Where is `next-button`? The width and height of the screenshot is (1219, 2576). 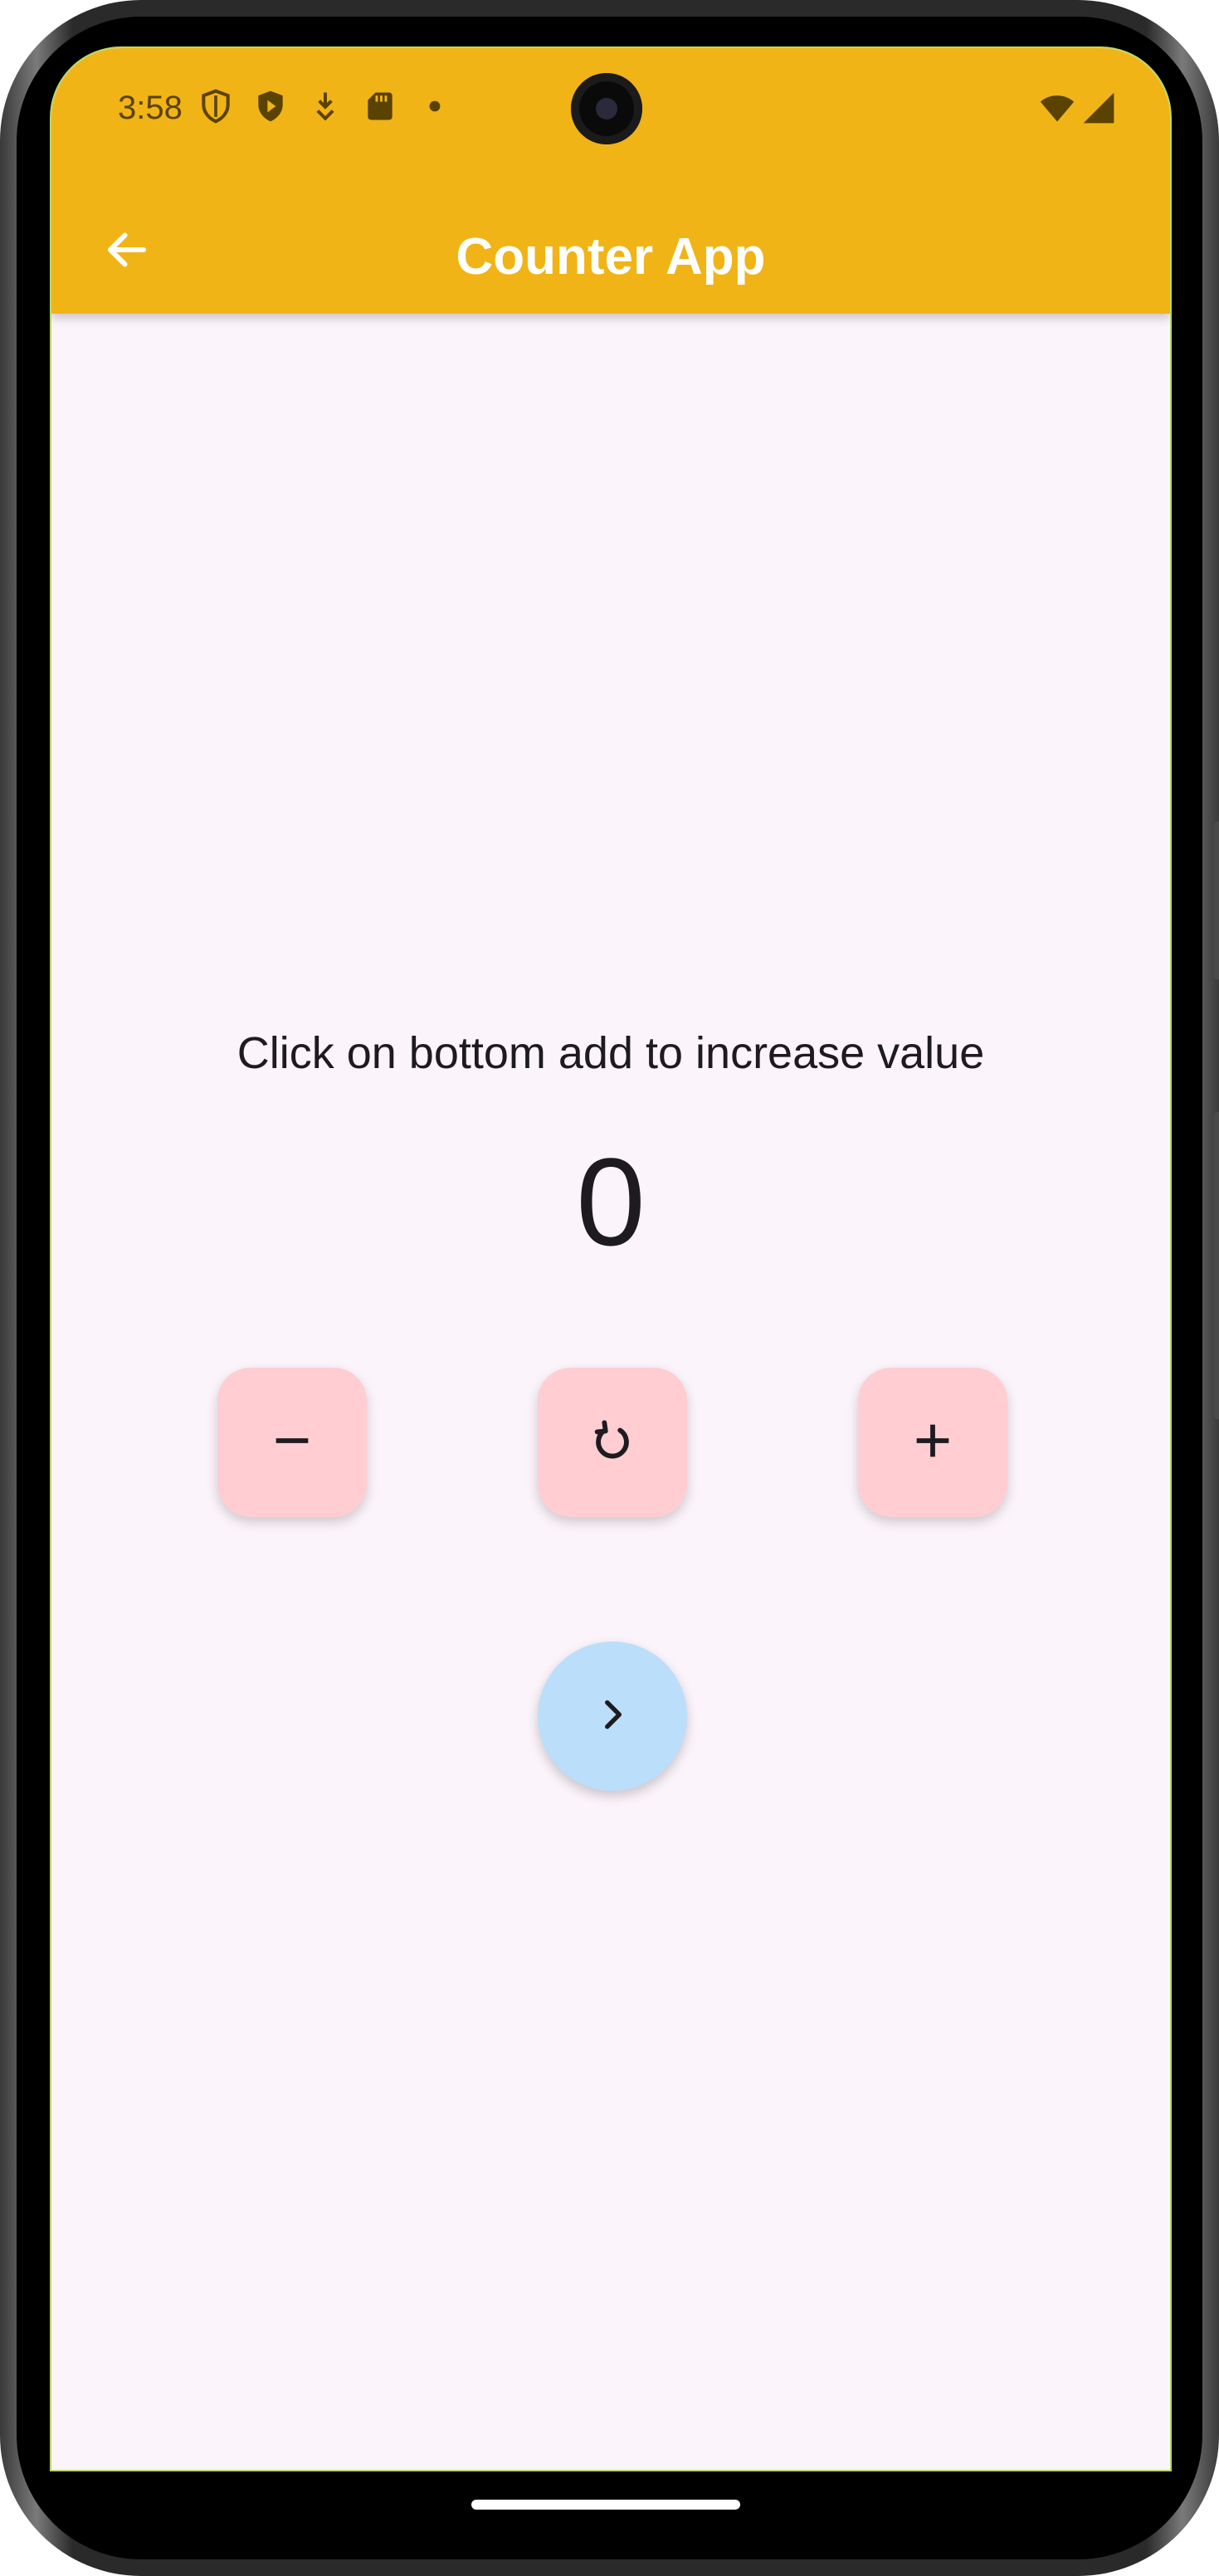
next-button is located at coordinates (613, 1716).